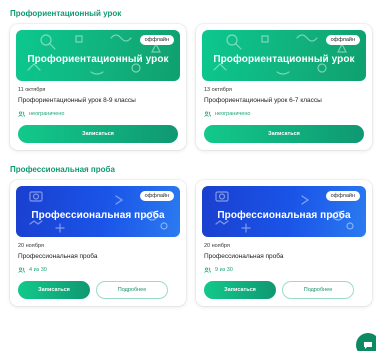 Image resolution: width=376 pixels, height=351 pixels. I want to click on event-date: 11 октября, so click(32, 90).